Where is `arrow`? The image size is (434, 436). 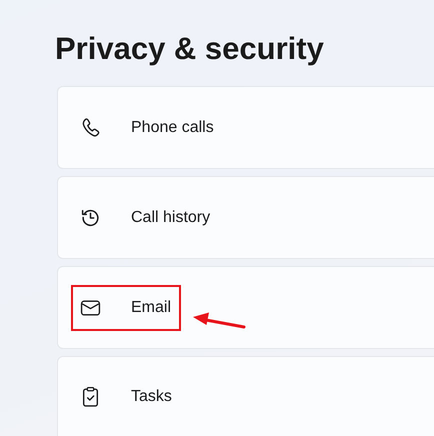 arrow is located at coordinates (219, 321).